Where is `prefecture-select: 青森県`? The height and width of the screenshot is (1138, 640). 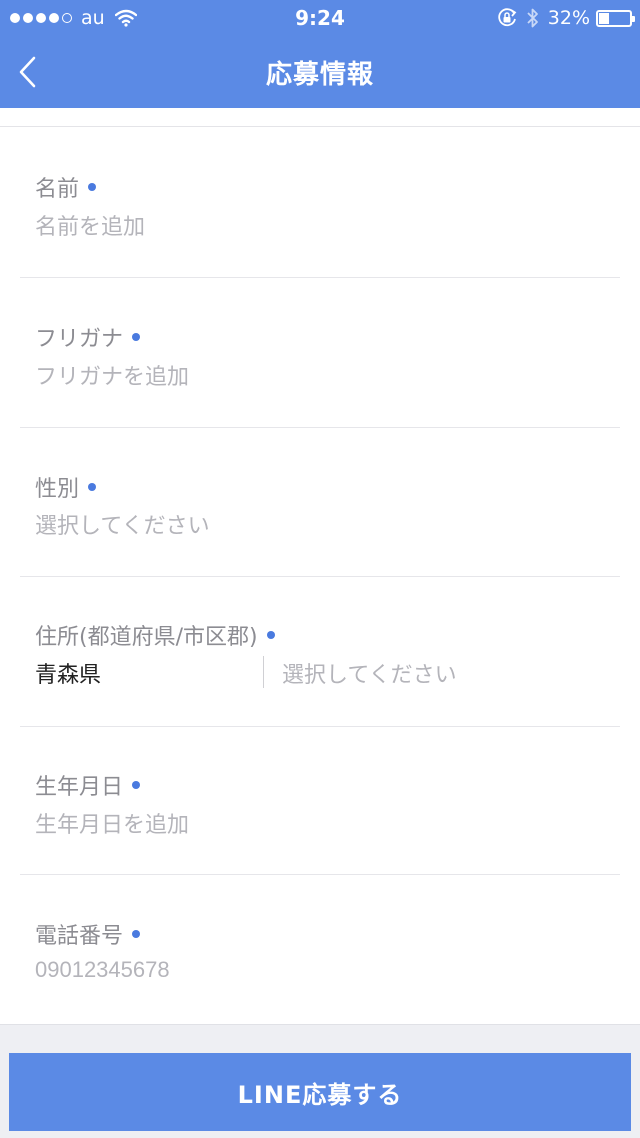 prefecture-select: 青森県 is located at coordinates (68, 673).